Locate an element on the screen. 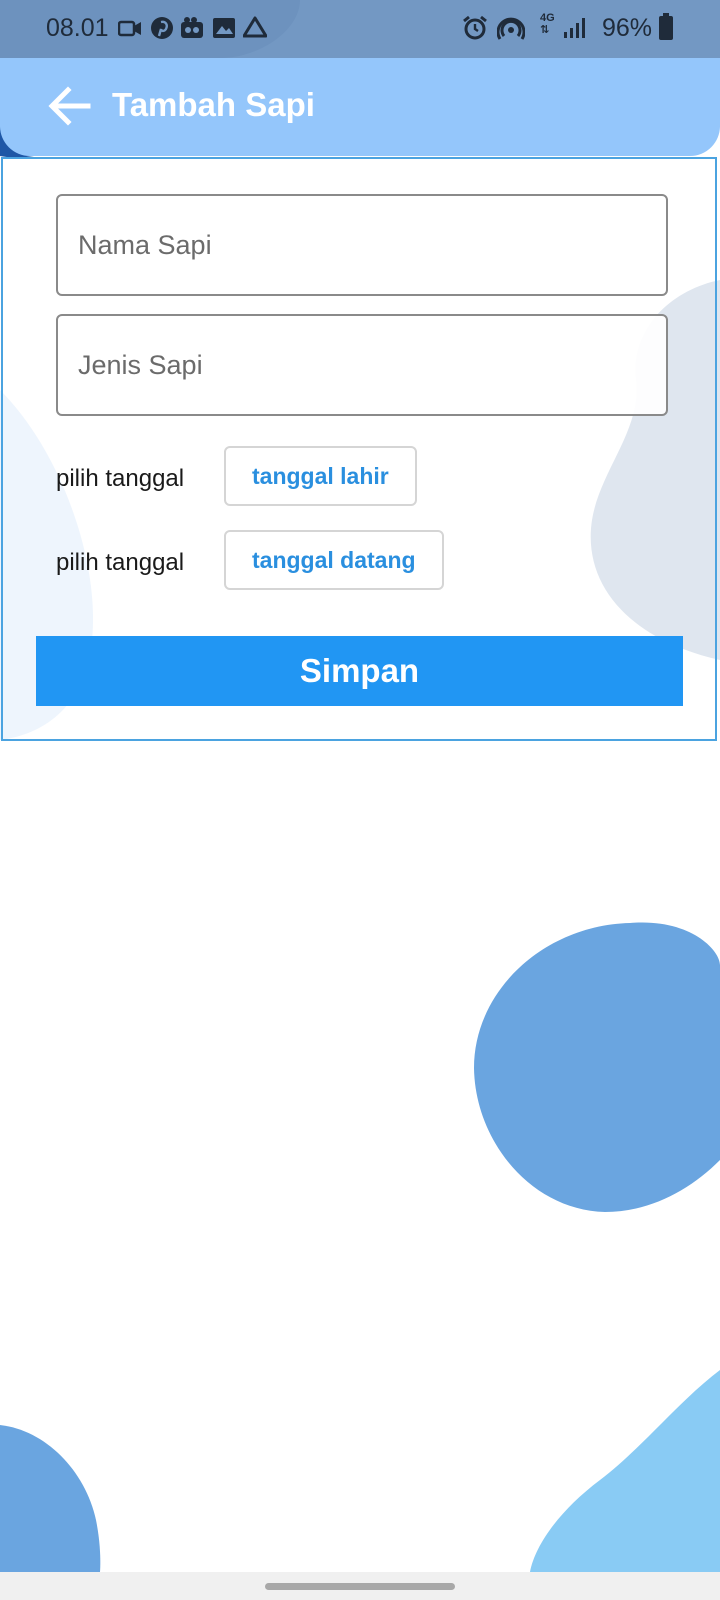 Image resolution: width=720 pixels, height=1600 pixels. jenis-sapi-field is located at coordinates (362, 365).